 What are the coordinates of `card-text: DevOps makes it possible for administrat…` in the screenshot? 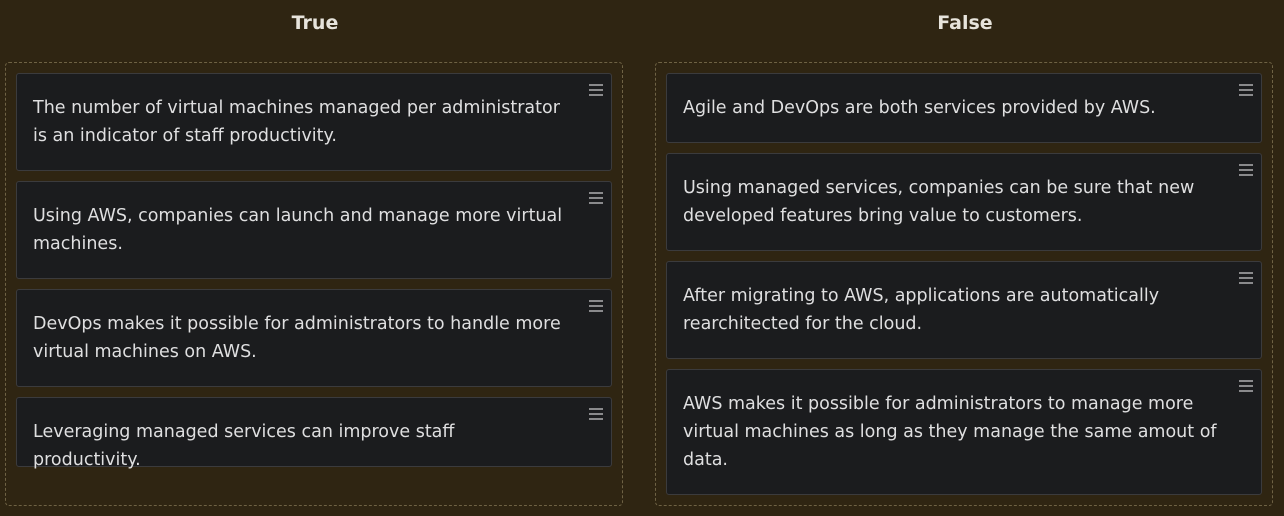 It's located at (297, 338).